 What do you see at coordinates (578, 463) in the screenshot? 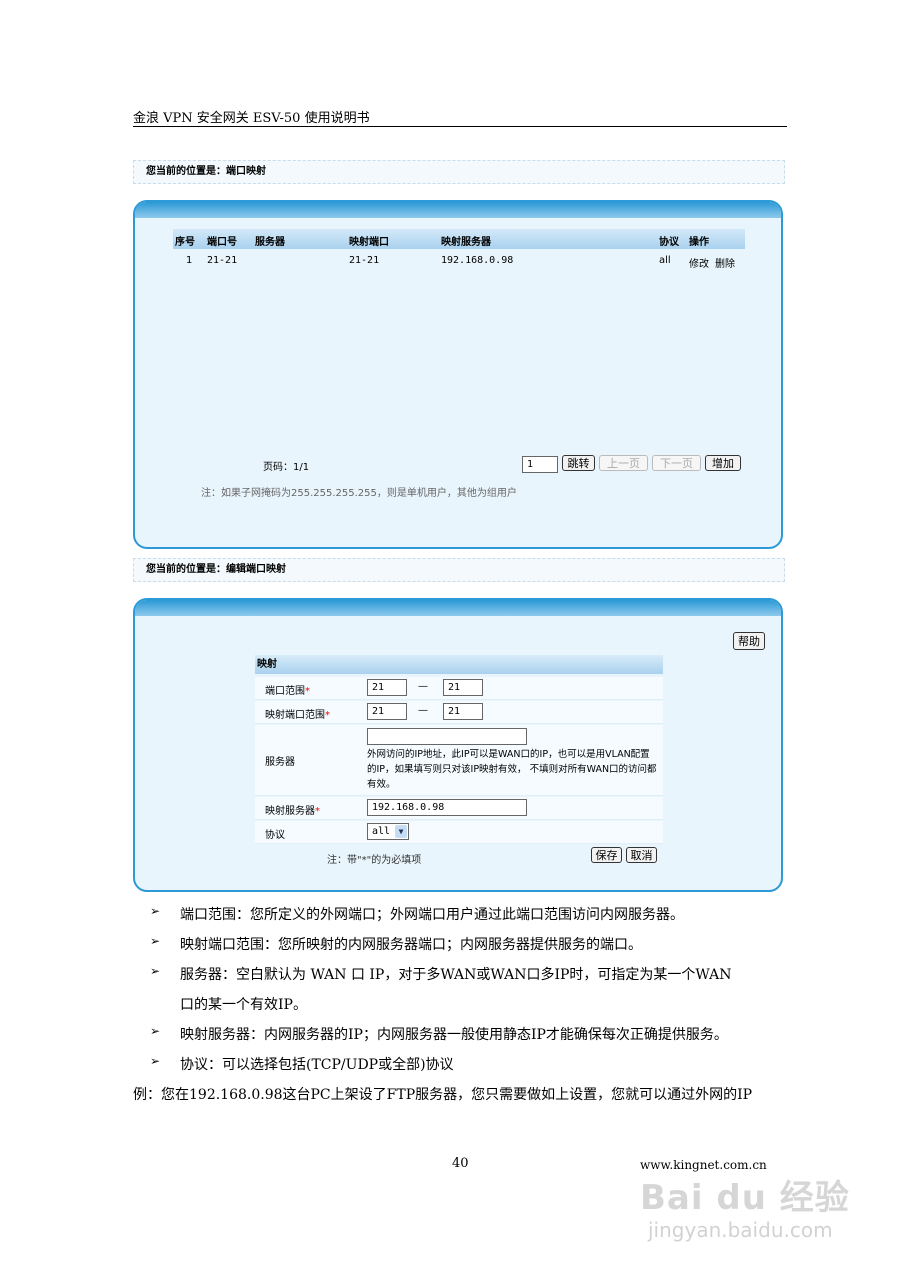
I see `jump-button: 跳转` at bounding box center [578, 463].